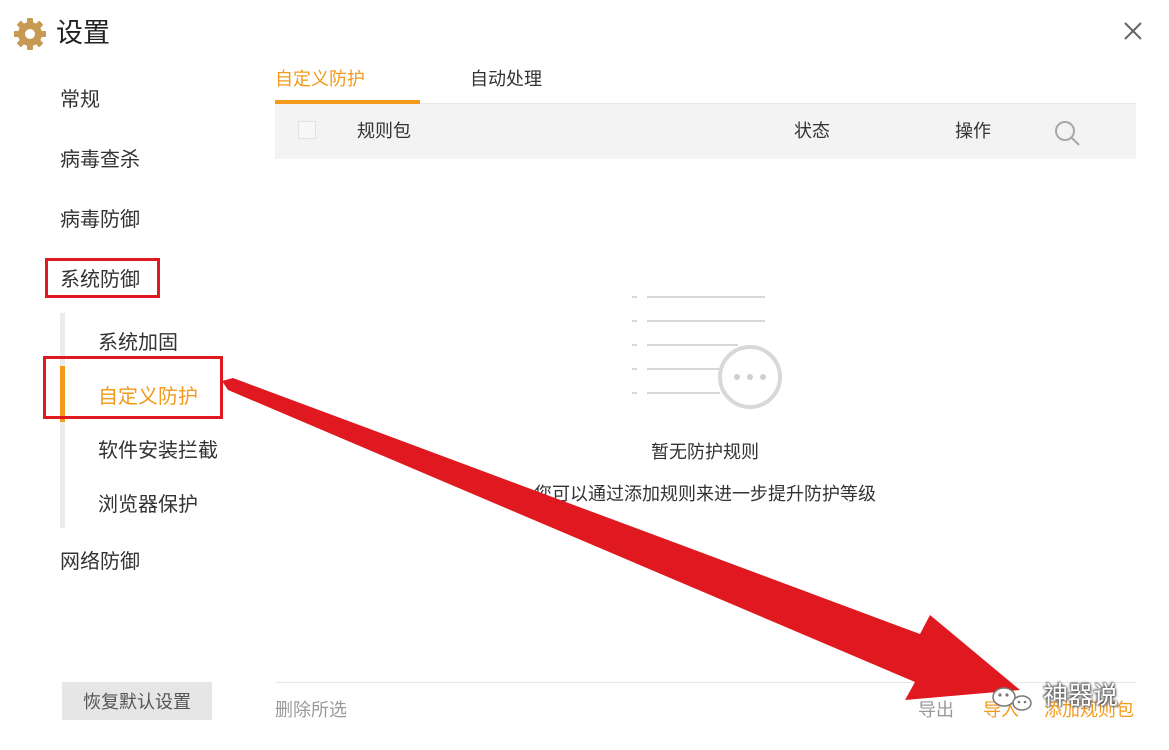 This screenshot has height=750, width=1169. What do you see at coordinates (102, 278) in the screenshot?
I see `annotation-box-system-defense` at bounding box center [102, 278].